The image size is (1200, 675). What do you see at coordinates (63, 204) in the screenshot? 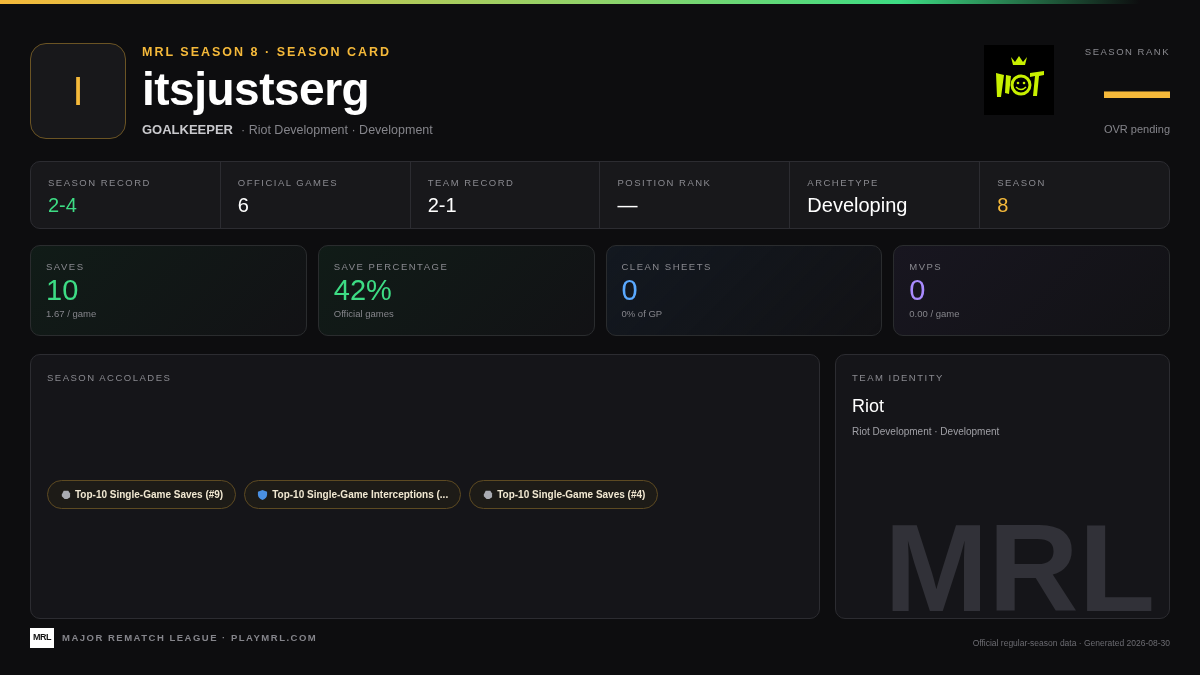
I see `stat-value: 2-4` at bounding box center [63, 204].